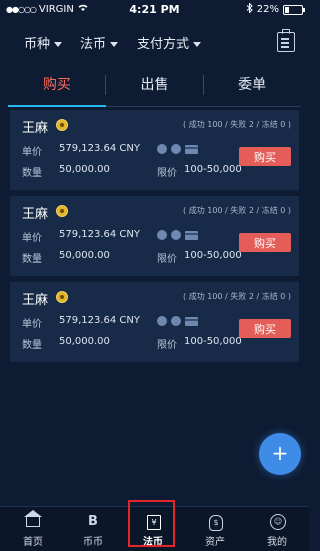 Image resolution: width=320 pixels, height=551 pixels. What do you see at coordinates (33, 518) in the screenshot?
I see `home-icon` at bounding box center [33, 518].